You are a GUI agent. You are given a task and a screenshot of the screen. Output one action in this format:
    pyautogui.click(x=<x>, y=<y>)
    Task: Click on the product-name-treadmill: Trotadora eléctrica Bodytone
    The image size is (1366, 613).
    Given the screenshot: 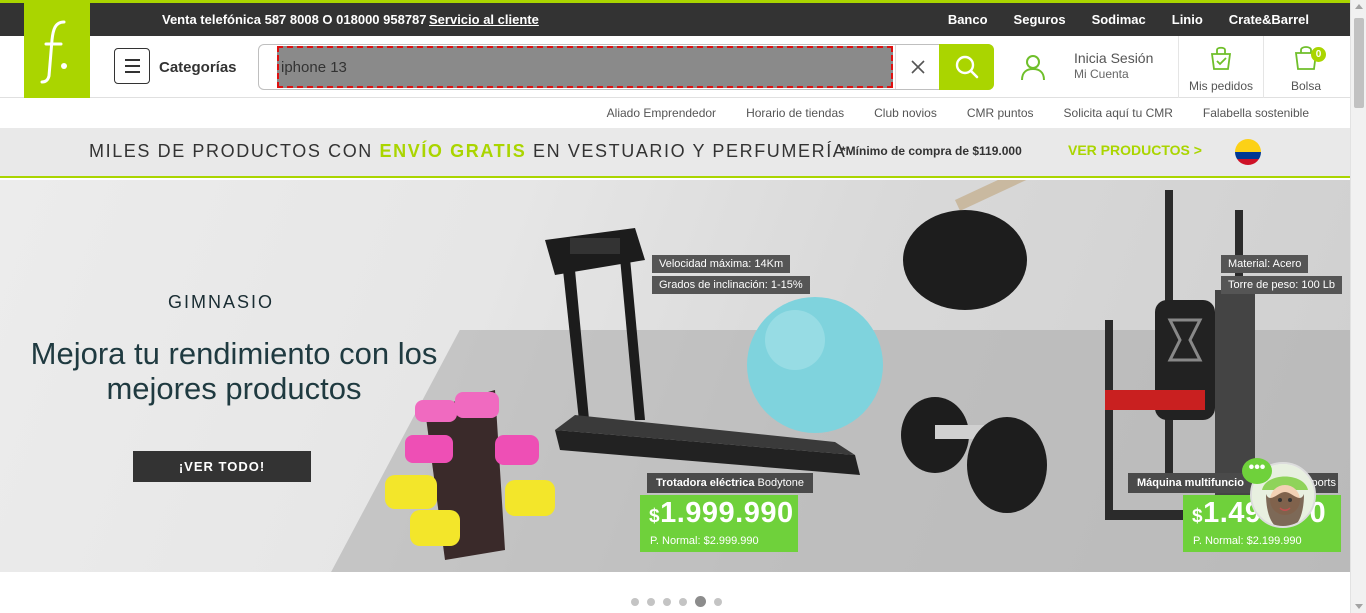 What is the action you would take?
    pyautogui.click(x=730, y=483)
    